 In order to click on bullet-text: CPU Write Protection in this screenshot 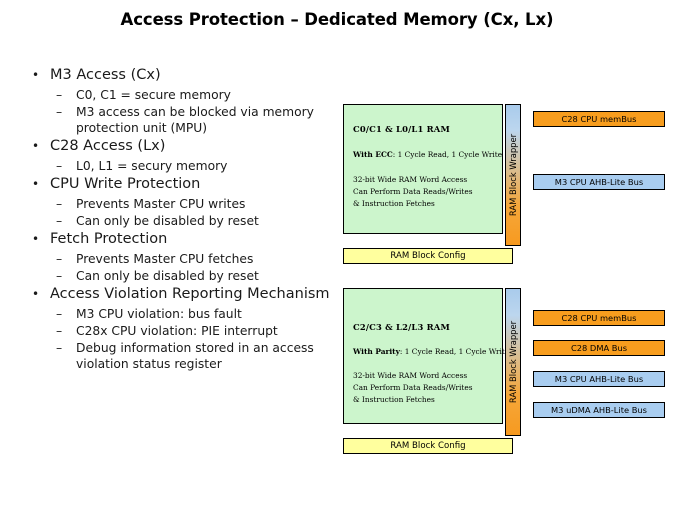, I will do `click(125, 184)`.